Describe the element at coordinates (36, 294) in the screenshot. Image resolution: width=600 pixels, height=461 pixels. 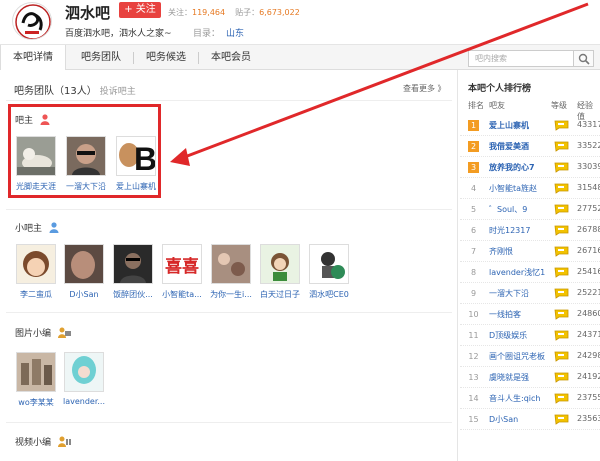
I see `member-name: 李二蛮瓜` at that location.